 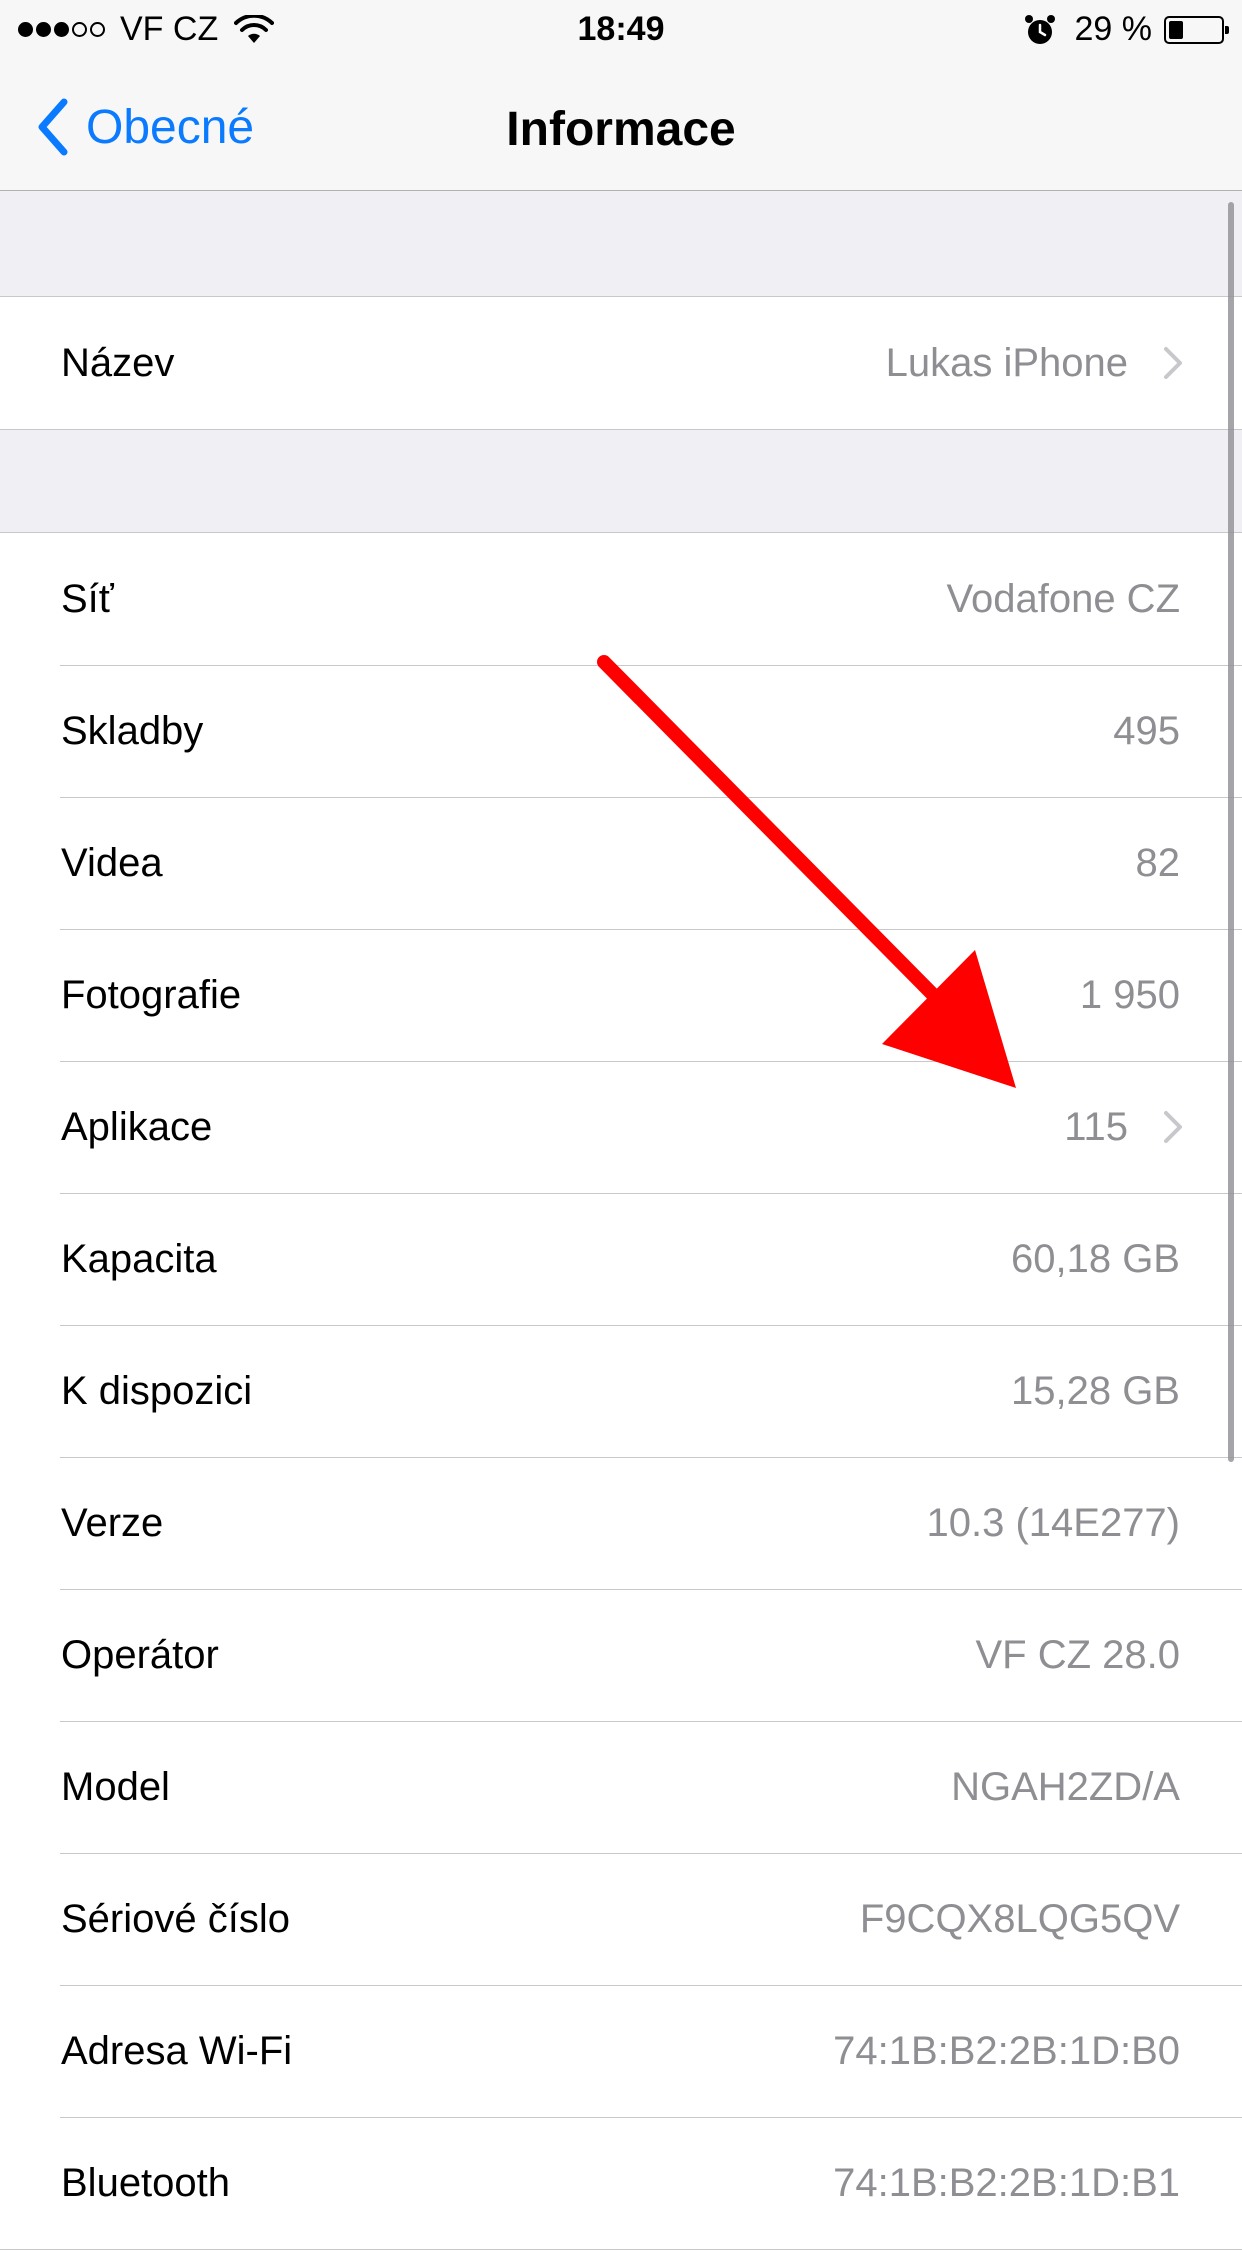 What do you see at coordinates (118, 362) in the screenshot?
I see `row-label: Název` at bounding box center [118, 362].